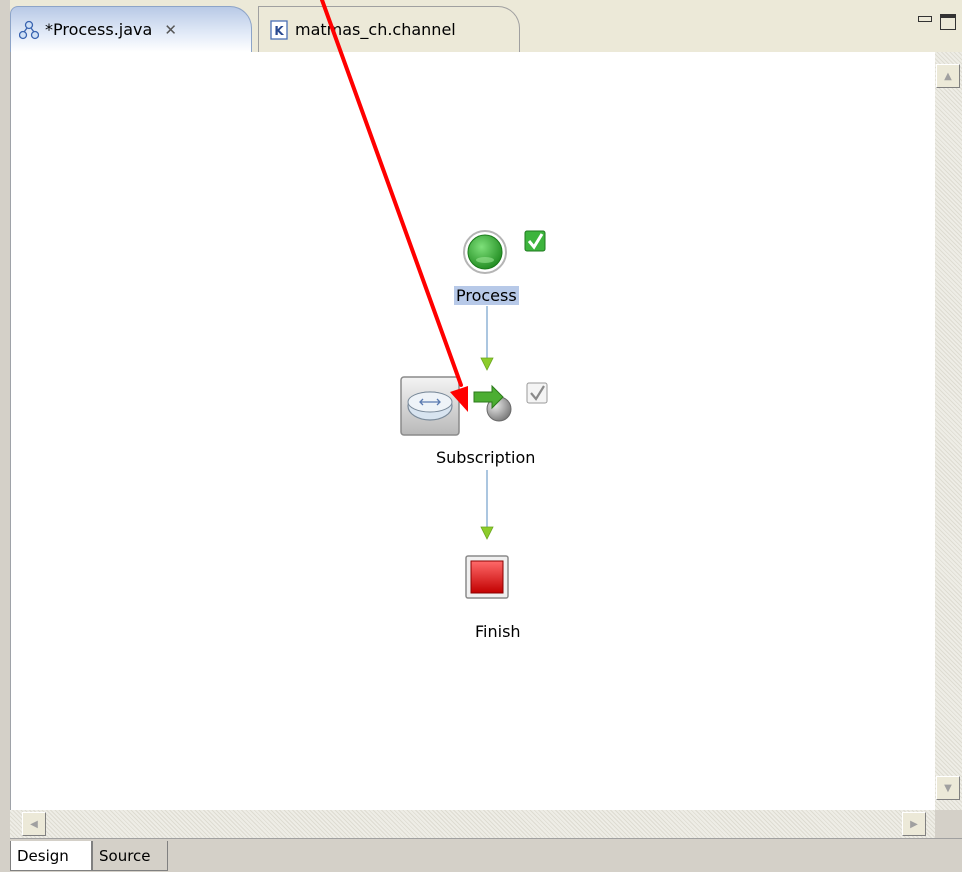 The width and height of the screenshot is (962, 872). Describe the element at coordinates (430, 406) in the screenshot. I see `router-icon` at that location.